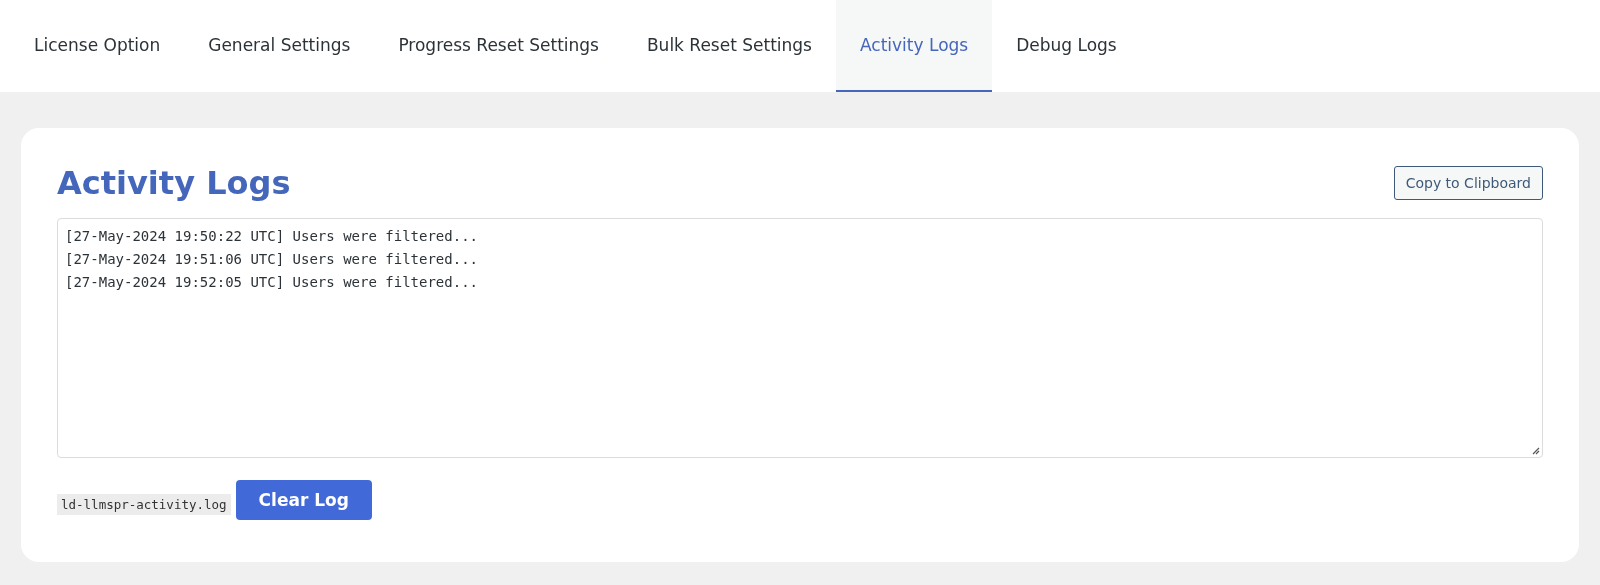  Describe the element at coordinates (97, 46) in the screenshot. I see `tab: License Option` at that location.